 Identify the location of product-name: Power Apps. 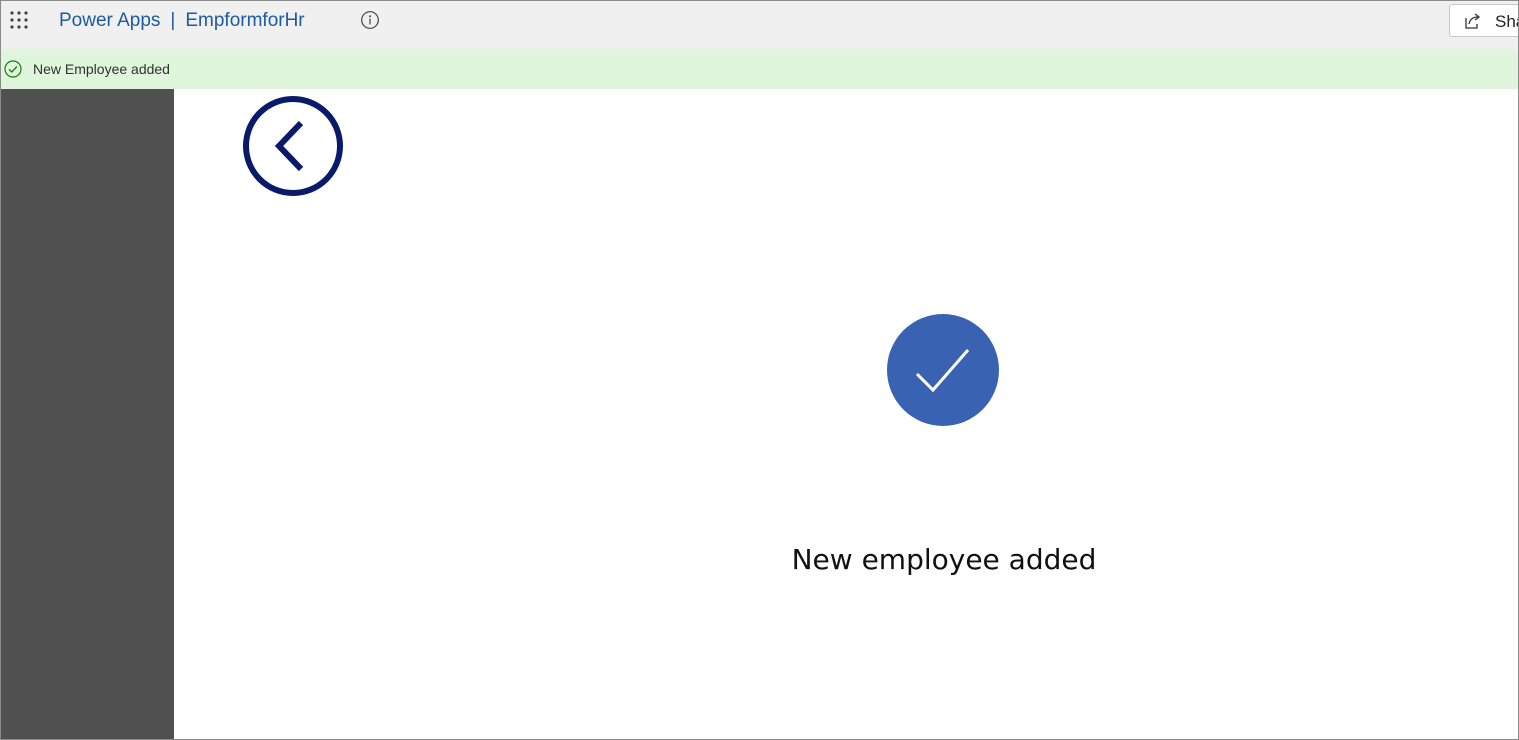
(109, 20).